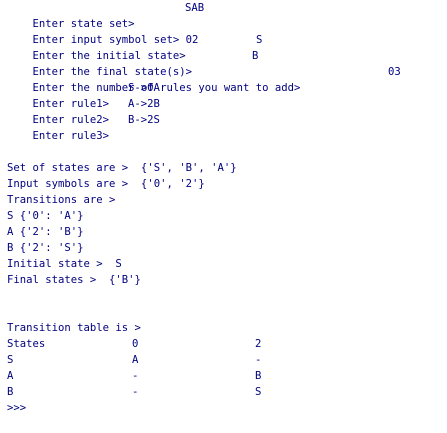 This screenshot has width=447, height=433. What do you see at coordinates (144, 104) in the screenshot?
I see `input-value: A->2B` at bounding box center [144, 104].